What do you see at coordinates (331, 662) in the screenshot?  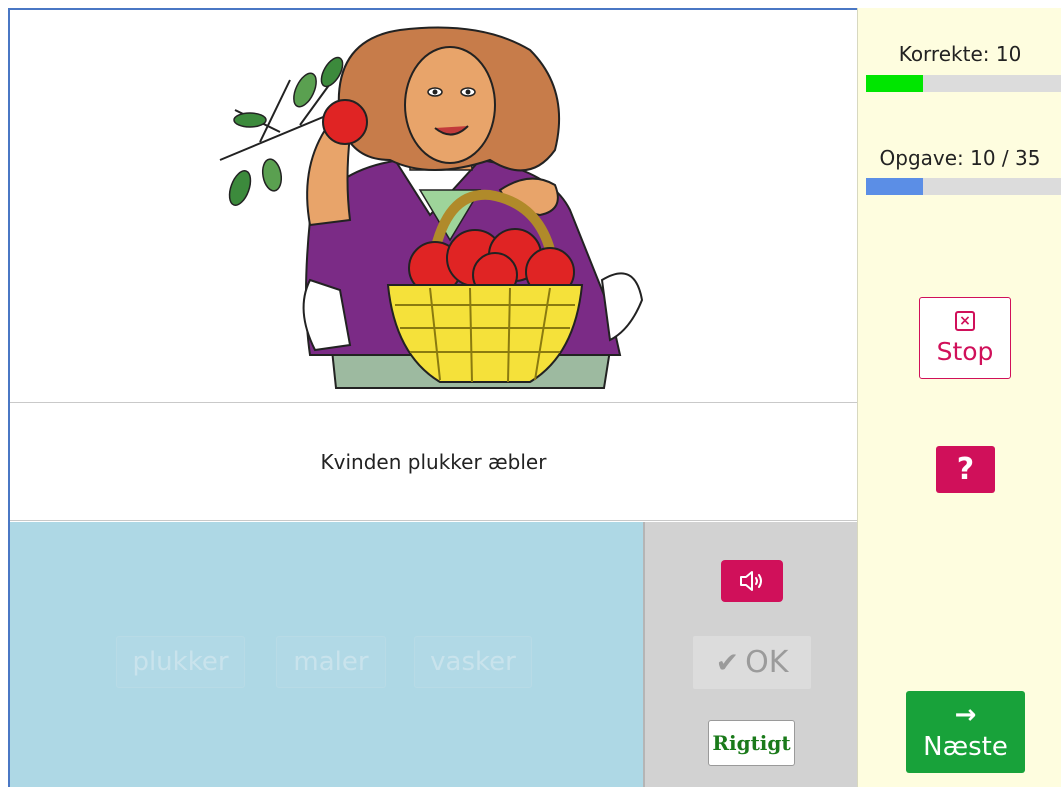 I see `word-chip-maler: maler` at bounding box center [331, 662].